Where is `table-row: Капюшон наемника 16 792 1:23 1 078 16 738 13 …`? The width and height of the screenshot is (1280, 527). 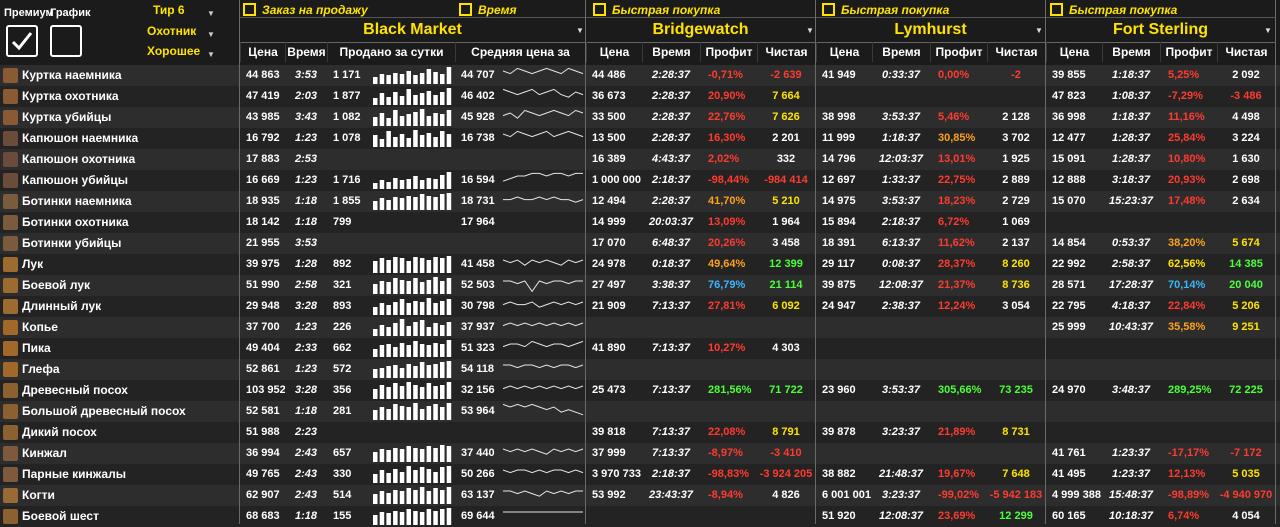
table-row: Капюшон наемника 16 792 1:23 1 078 16 738 13 … is located at coordinates (640, 138).